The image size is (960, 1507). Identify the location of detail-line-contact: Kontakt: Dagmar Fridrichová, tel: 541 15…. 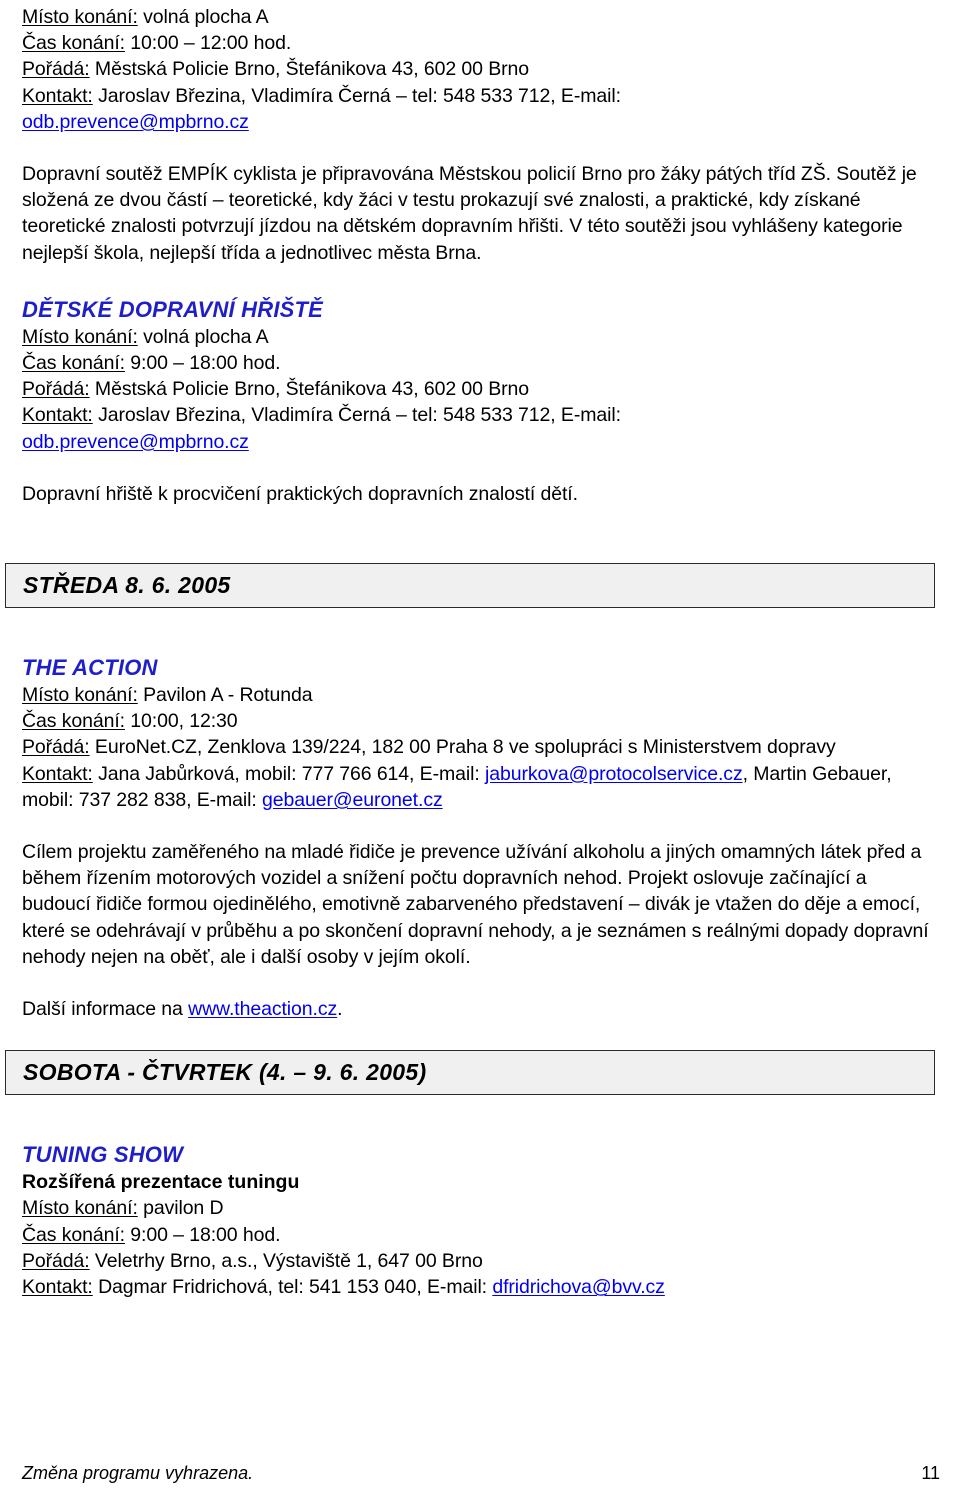
(481, 1287).